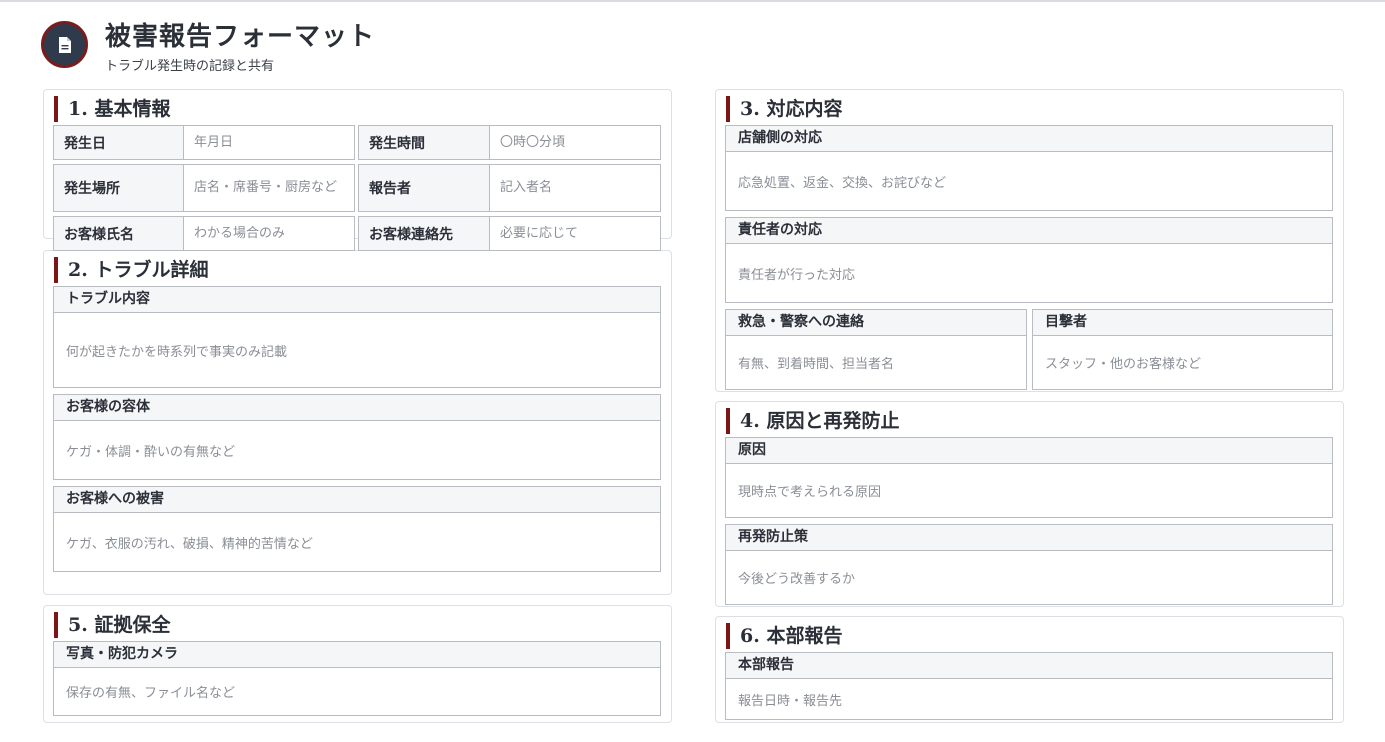 The image size is (1385, 742). Describe the element at coordinates (1123, 364) in the screenshot. I see `field-value: スタッフ・他のお客様など` at that location.